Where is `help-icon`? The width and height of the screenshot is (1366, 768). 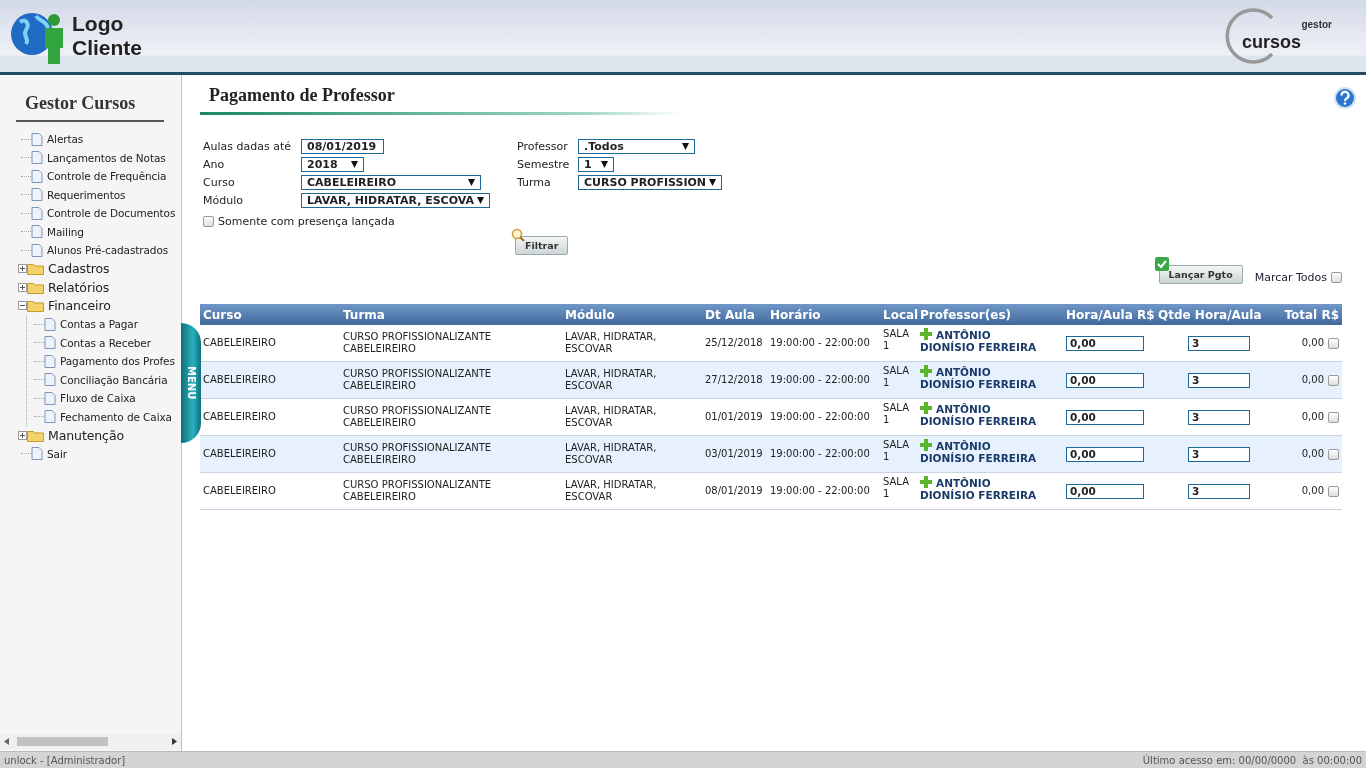
help-icon is located at coordinates (1345, 98).